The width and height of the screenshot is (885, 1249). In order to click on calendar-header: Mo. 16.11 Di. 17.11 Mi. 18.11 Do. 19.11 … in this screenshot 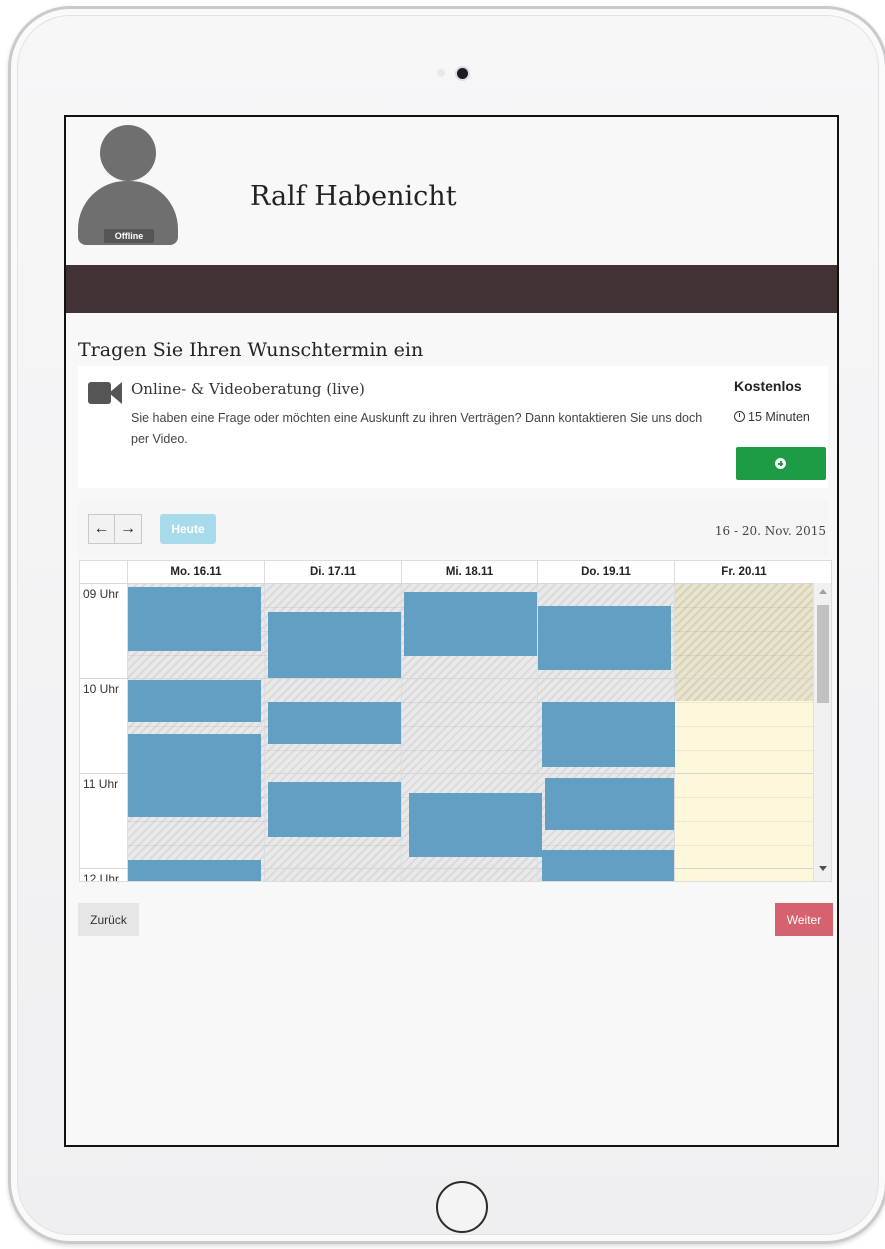, I will do `click(455, 572)`.